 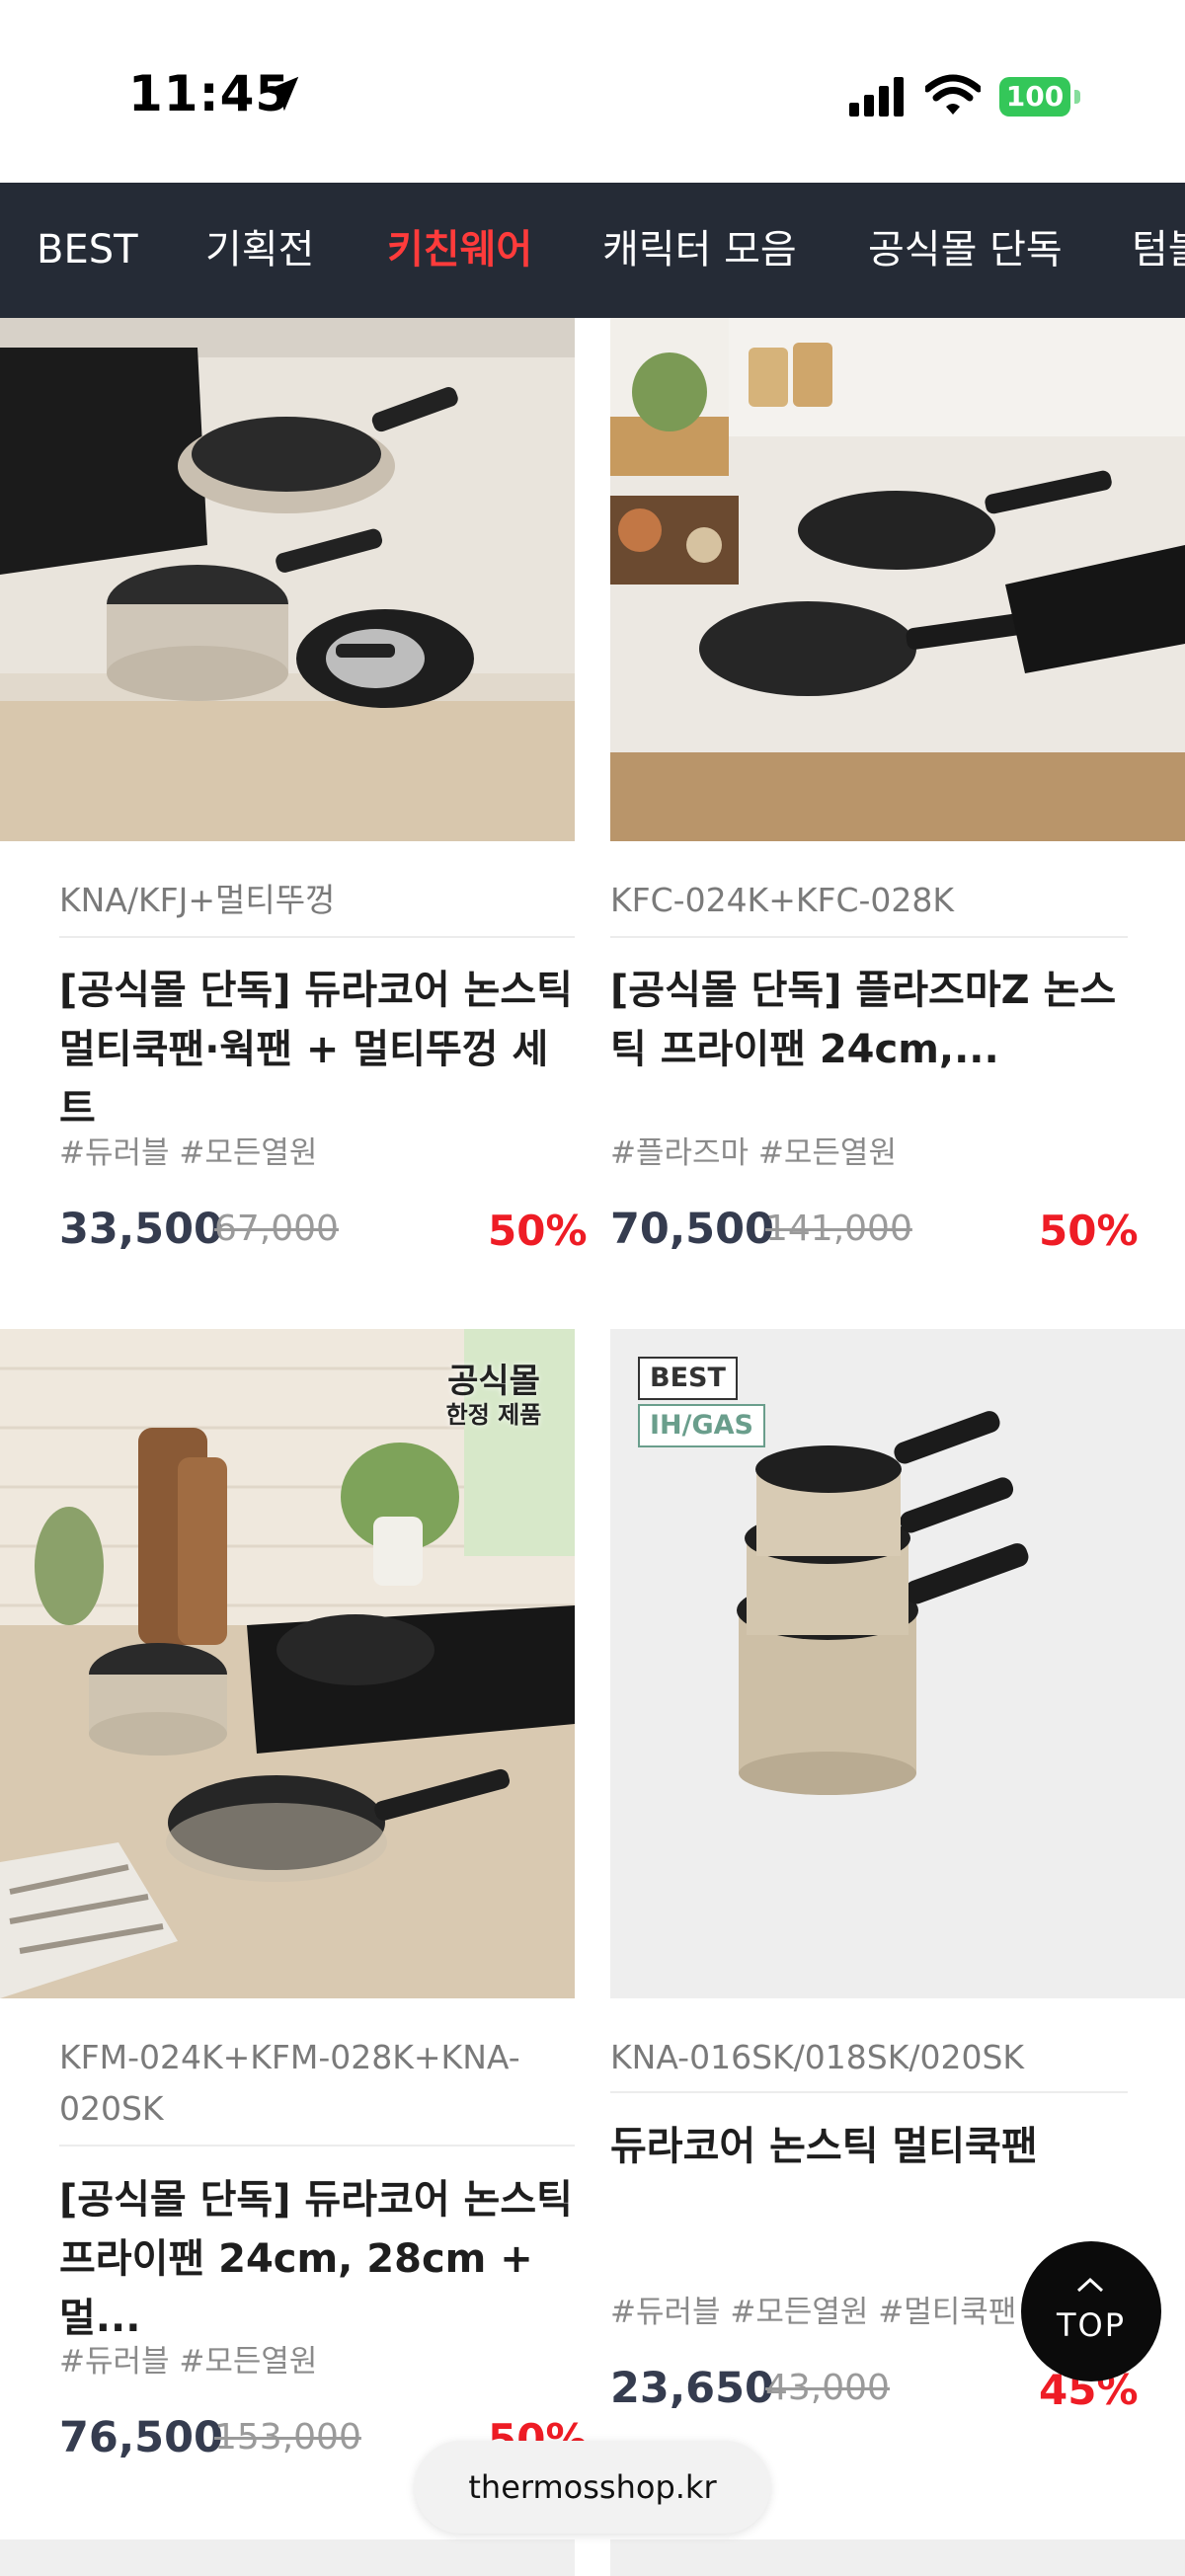 I want to click on tab-exhibition: 기획전, so click(x=259, y=250).